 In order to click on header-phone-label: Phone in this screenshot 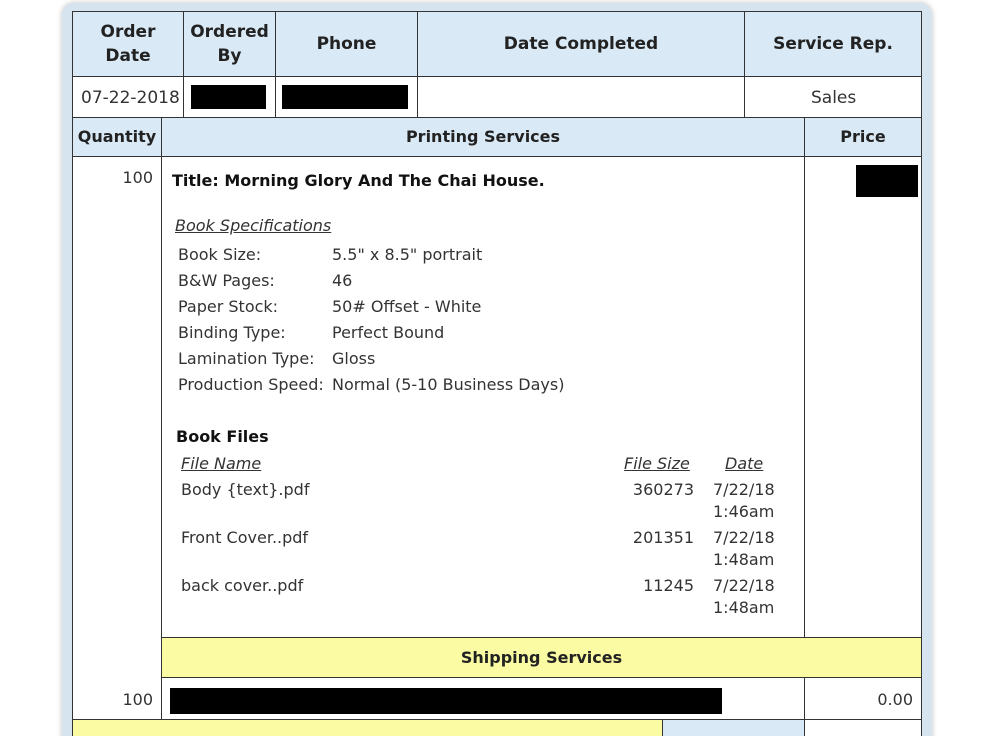, I will do `click(346, 44)`.